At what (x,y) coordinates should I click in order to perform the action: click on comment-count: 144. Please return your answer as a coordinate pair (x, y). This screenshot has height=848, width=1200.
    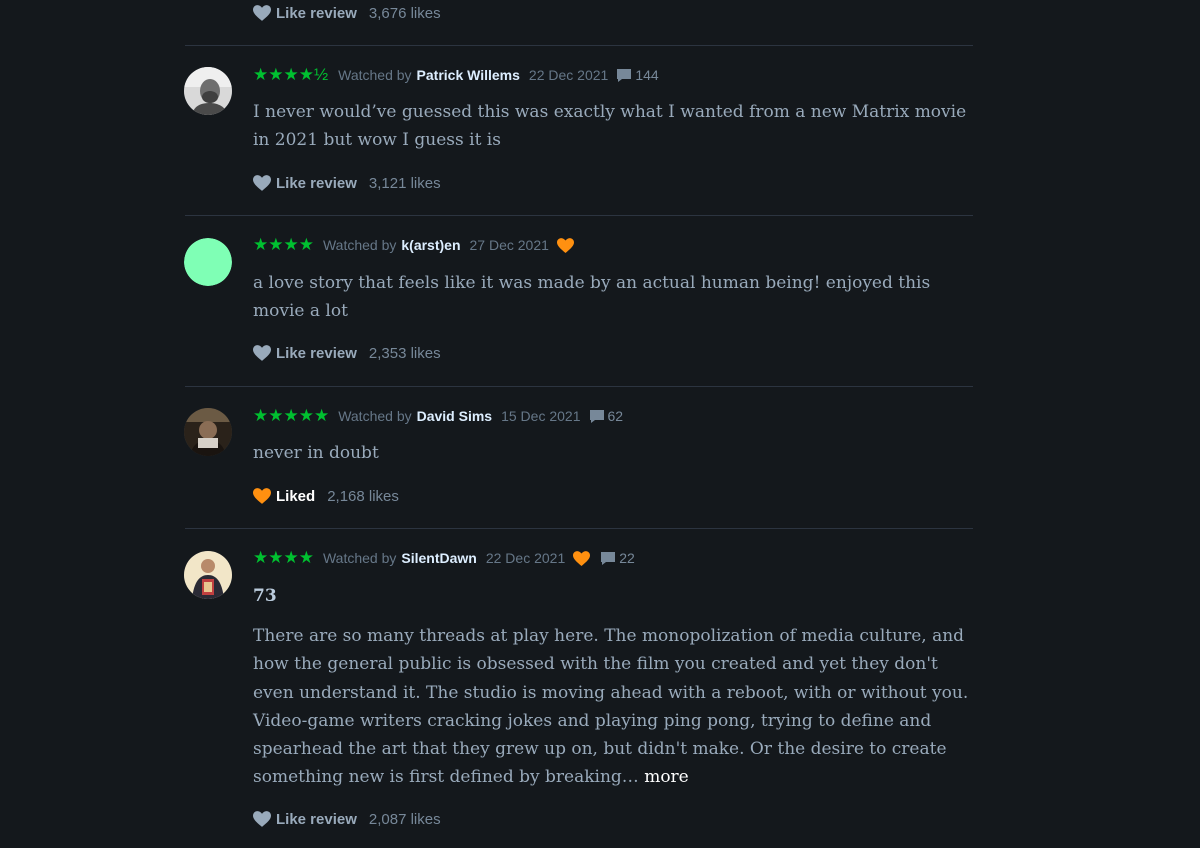
    Looking at the image, I should click on (647, 75).